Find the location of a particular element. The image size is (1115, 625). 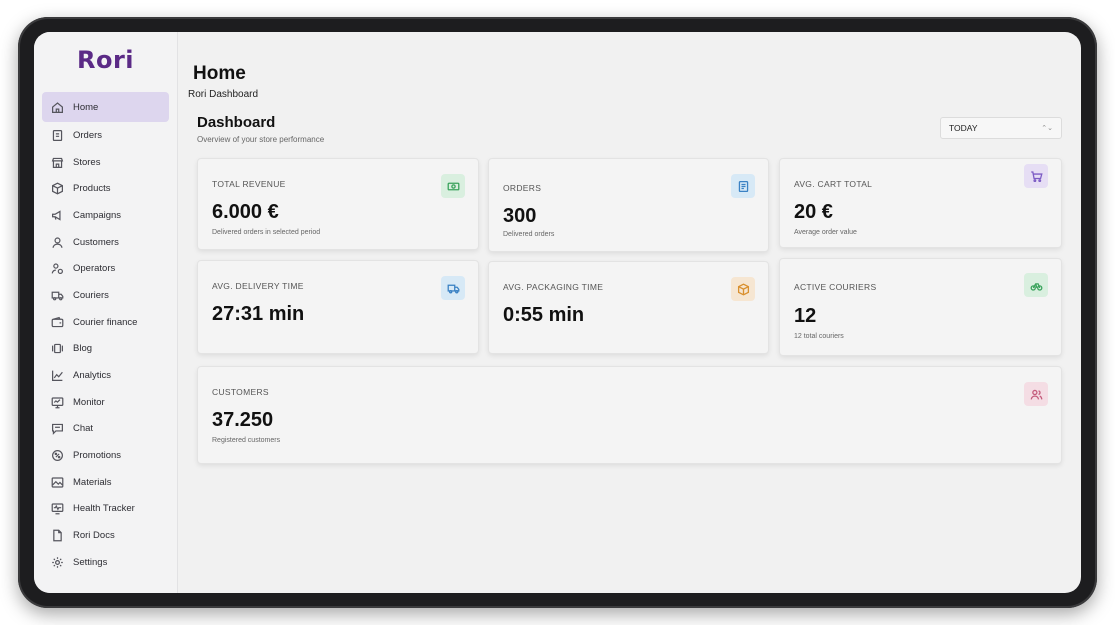

docs-icon is located at coordinates (57, 536).